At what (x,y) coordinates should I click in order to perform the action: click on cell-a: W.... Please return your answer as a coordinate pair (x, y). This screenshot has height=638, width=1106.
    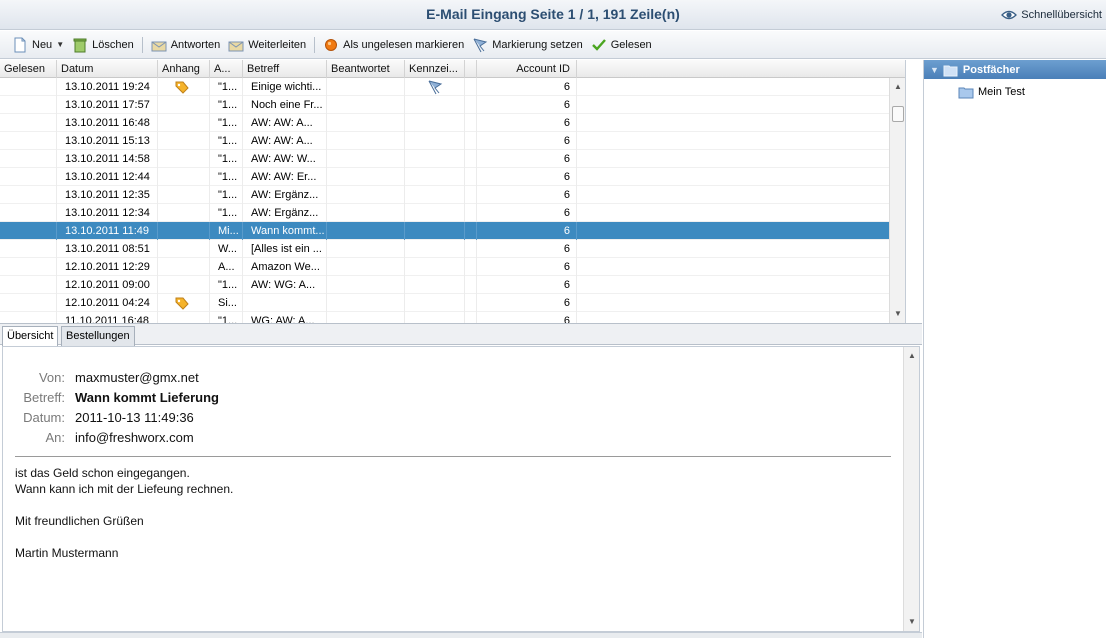
    Looking at the image, I should click on (226, 249).